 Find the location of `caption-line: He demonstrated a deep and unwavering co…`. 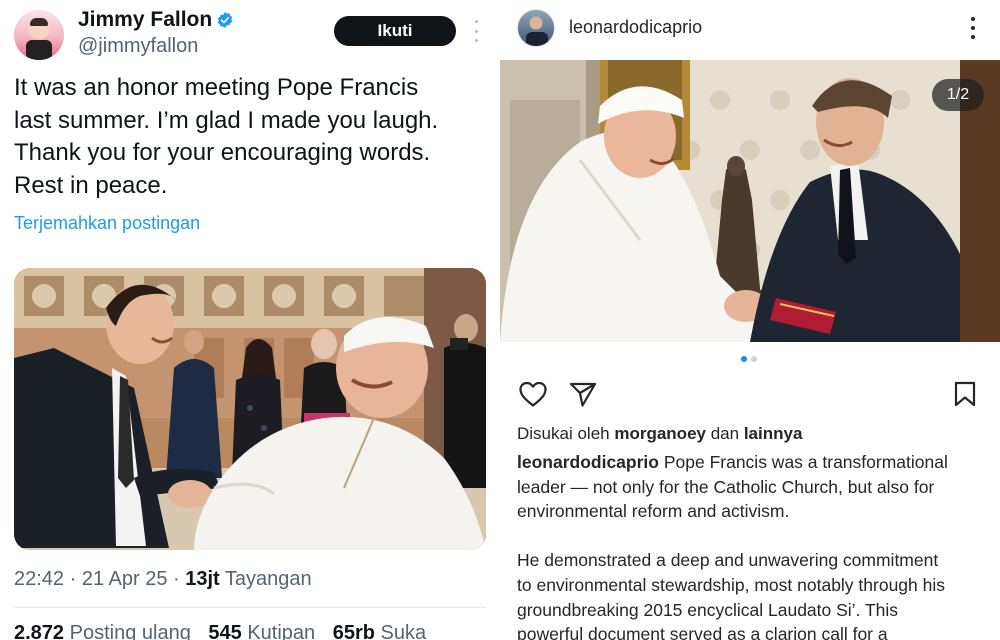

caption-line: He demonstrated a deep and unwavering co… is located at coordinates (728, 560).